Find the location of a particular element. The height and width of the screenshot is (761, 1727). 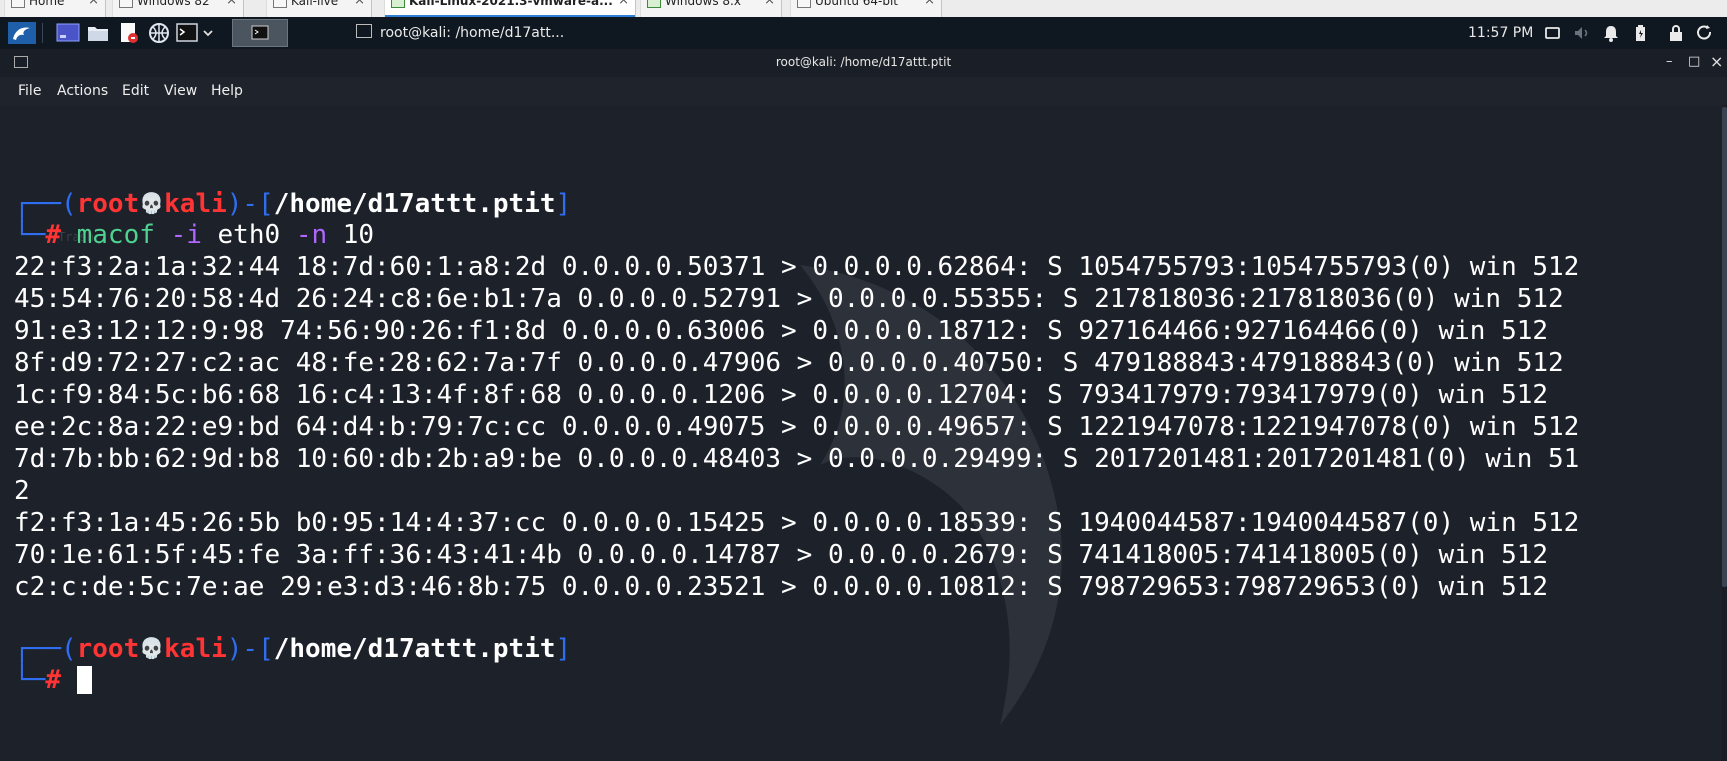

panel-separator is located at coordinates (42, 33).